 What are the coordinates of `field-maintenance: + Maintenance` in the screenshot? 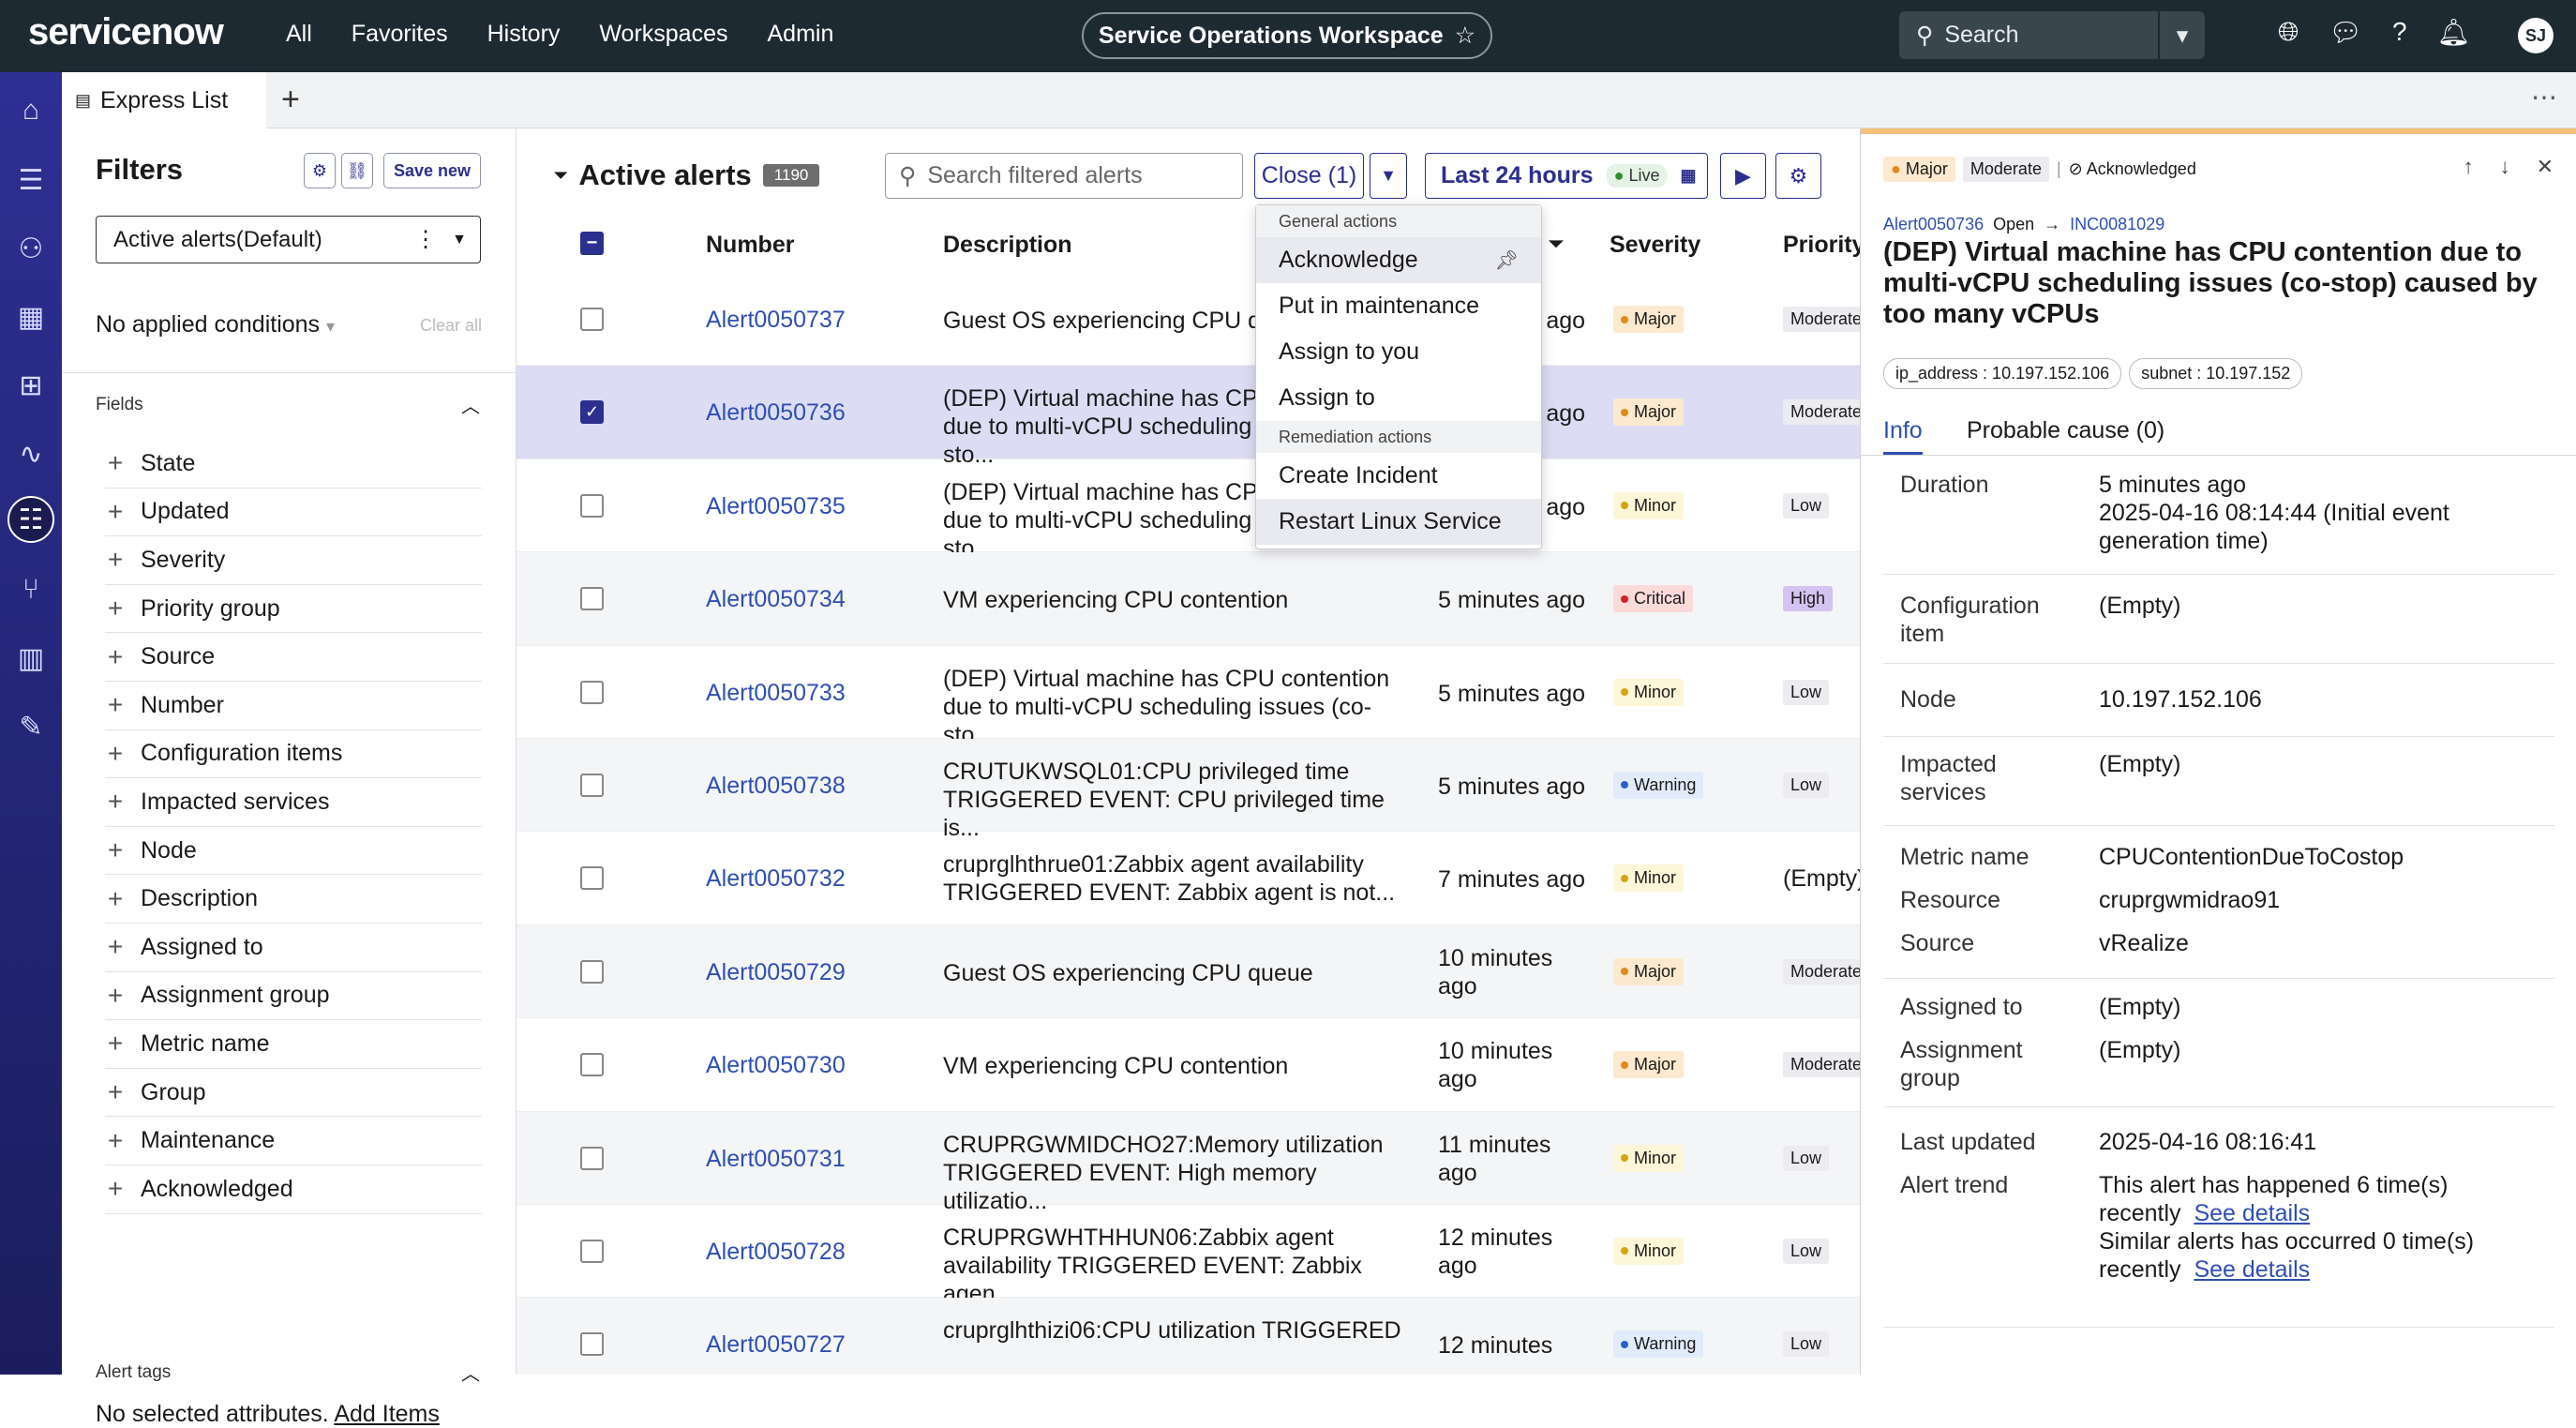 It's located at (293, 1141).